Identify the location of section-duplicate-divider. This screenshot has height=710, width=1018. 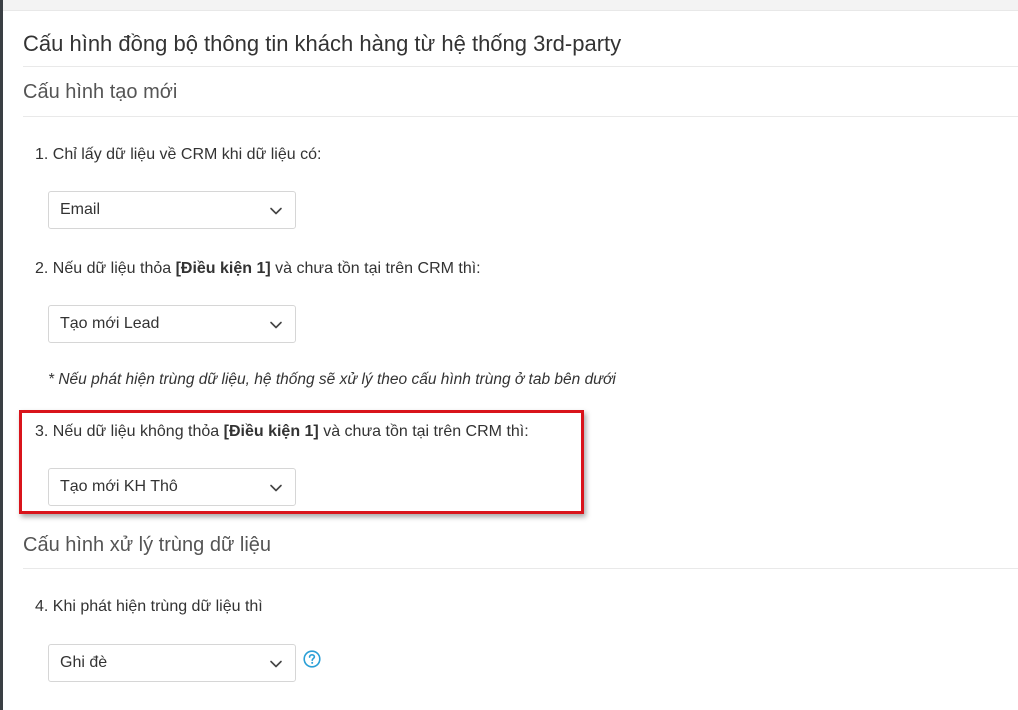
(520, 568).